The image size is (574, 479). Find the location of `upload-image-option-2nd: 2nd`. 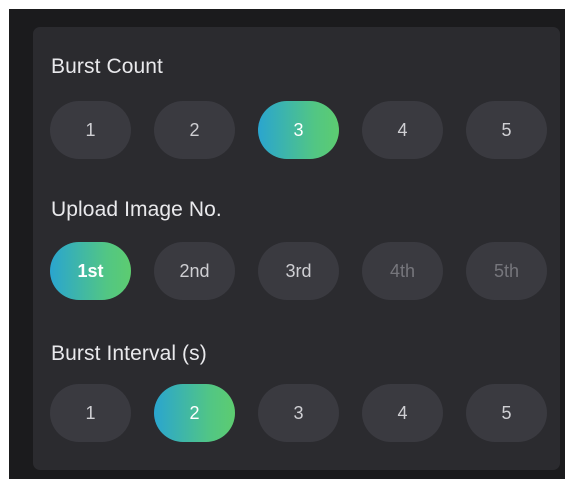

upload-image-option-2nd: 2nd is located at coordinates (194, 271).